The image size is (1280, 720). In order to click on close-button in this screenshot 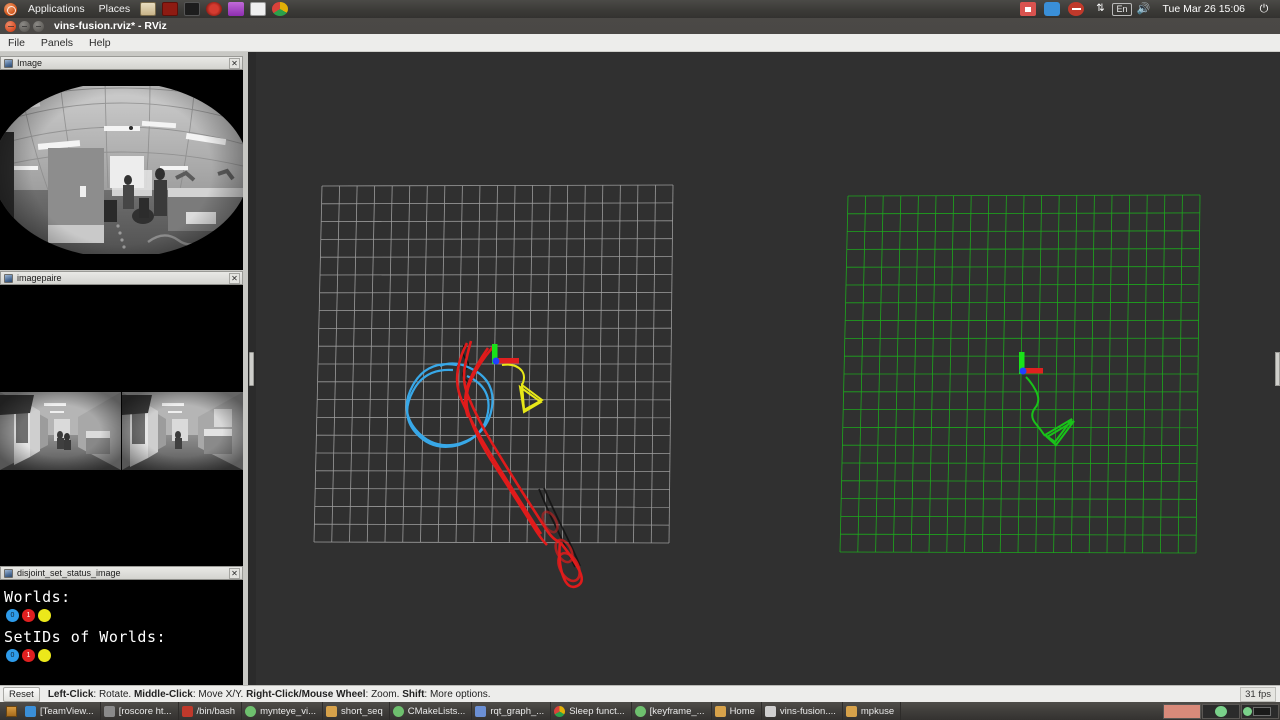, I will do `click(10, 26)`.